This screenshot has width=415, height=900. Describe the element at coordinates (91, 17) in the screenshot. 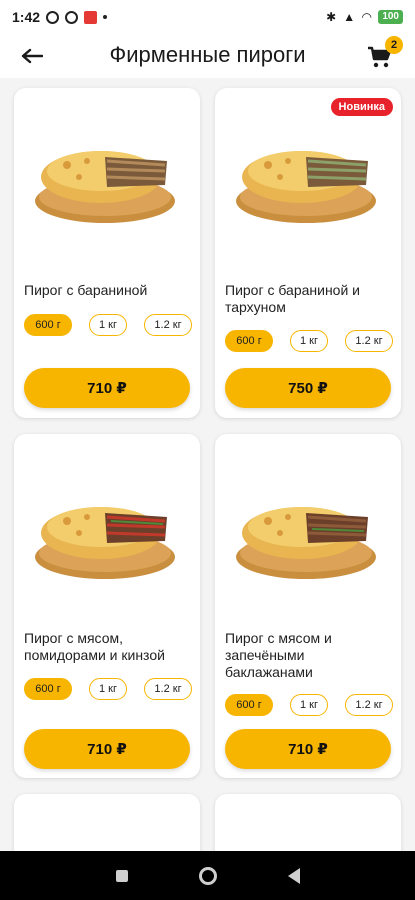

I see `app-notification-icon` at that location.